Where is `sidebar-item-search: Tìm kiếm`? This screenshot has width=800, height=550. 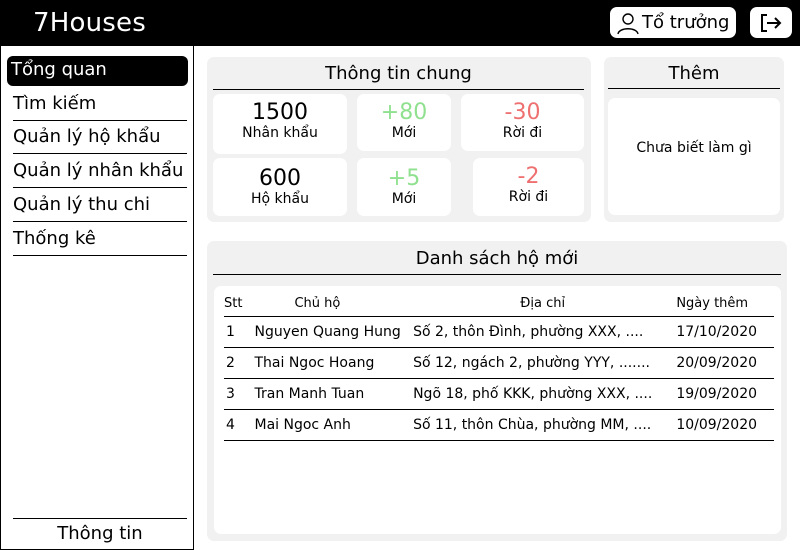 sidebar-item-search: Tìm kiếm is located at coordinates (100, 105).